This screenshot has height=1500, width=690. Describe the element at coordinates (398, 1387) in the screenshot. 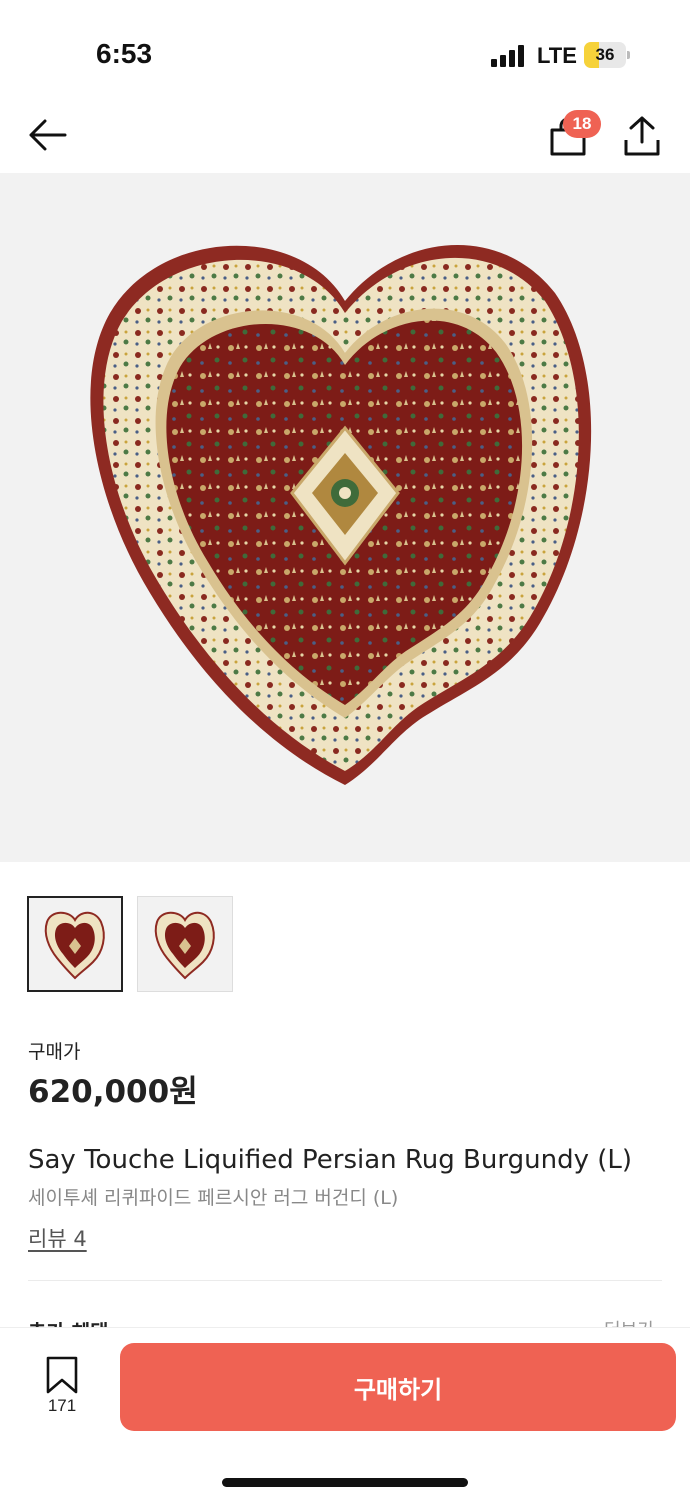

I see `buy-button: 구매하기` at that location.